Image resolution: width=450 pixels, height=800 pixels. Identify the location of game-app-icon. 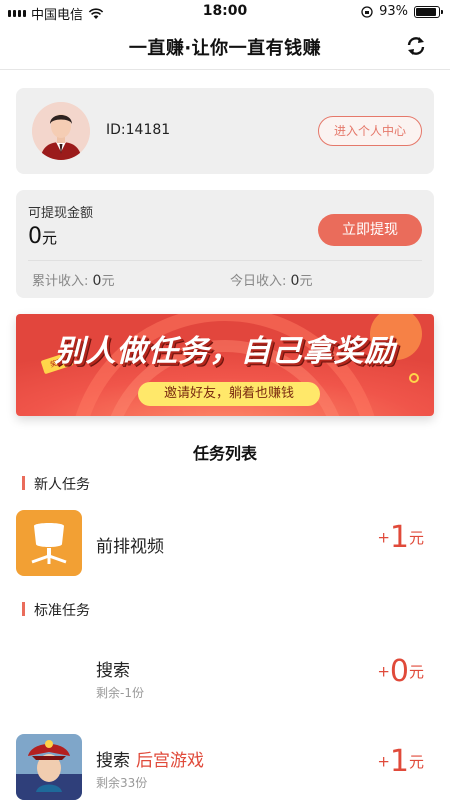
(49, 767).